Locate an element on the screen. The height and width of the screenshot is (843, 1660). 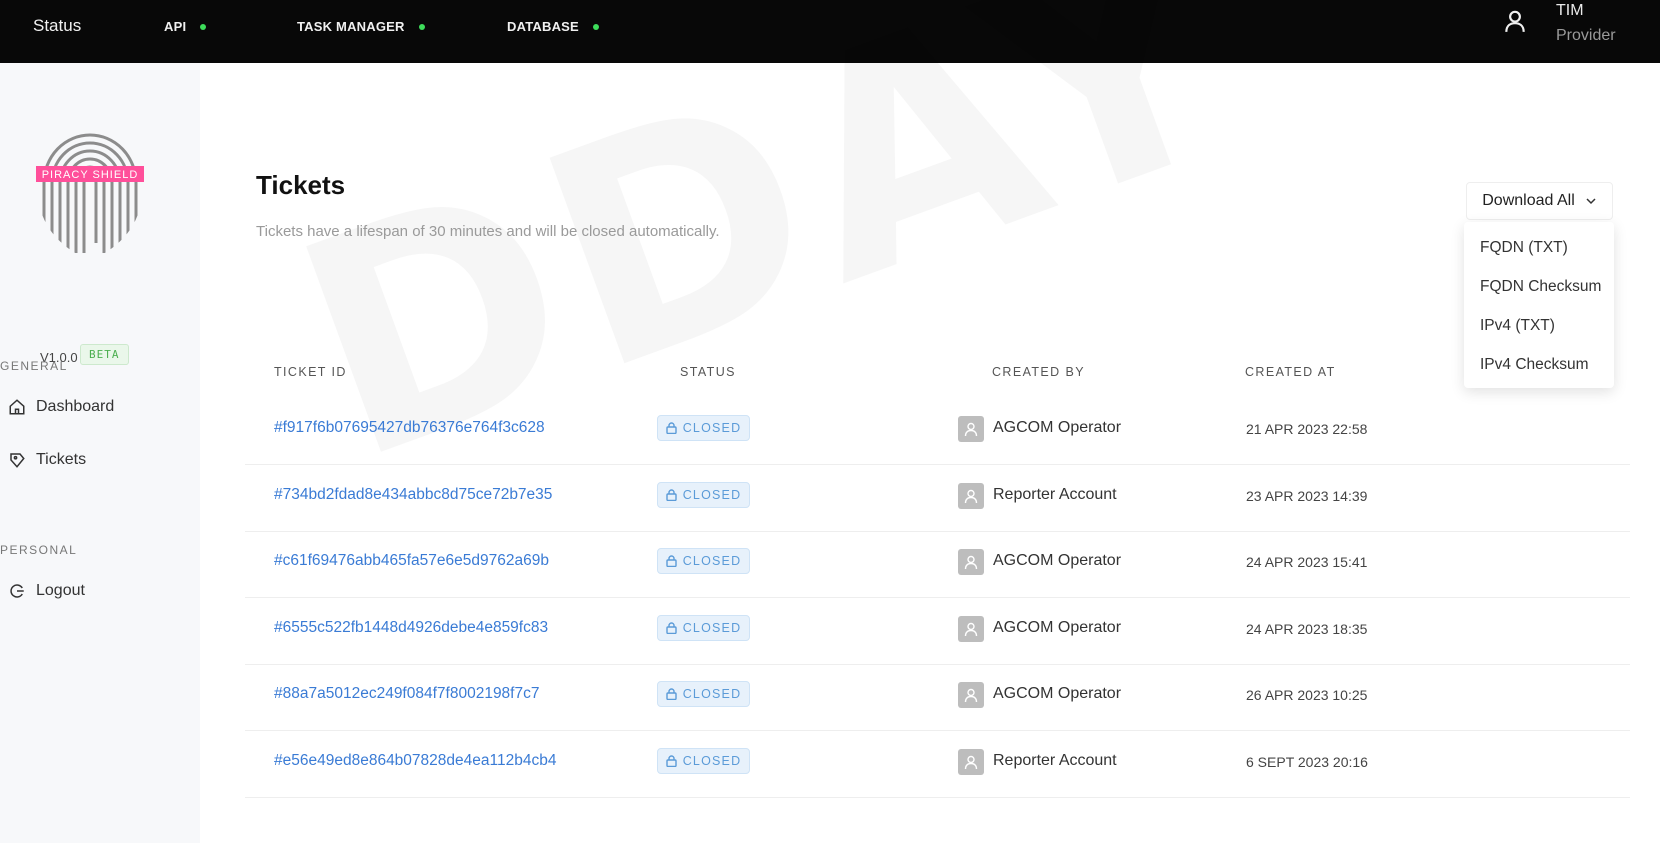
created-at: 6 SEPT 2023 20:16 is located at coordinates (1307, 762).